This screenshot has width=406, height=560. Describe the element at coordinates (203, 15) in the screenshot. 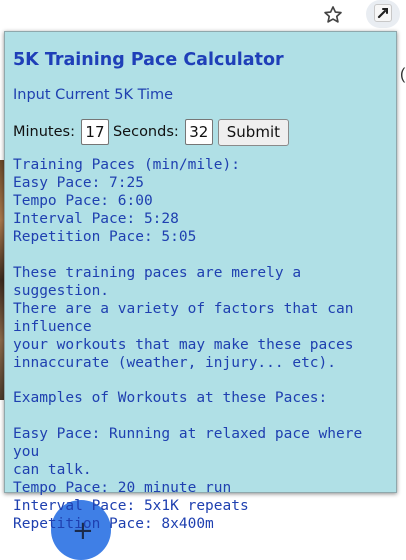

I see `browser-toolbar` at that location.